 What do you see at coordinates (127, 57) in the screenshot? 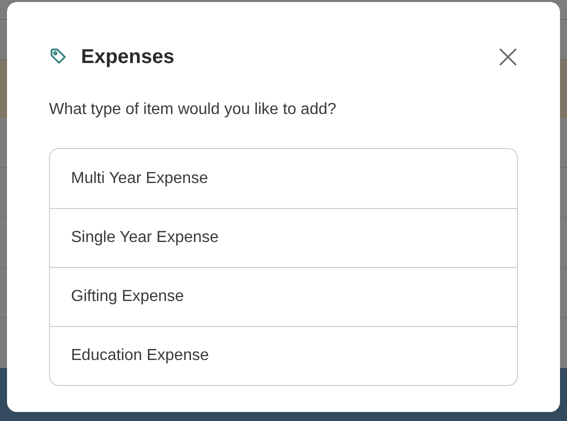
I see `dialog-title: Expenses` at bounding box center [127, 57].